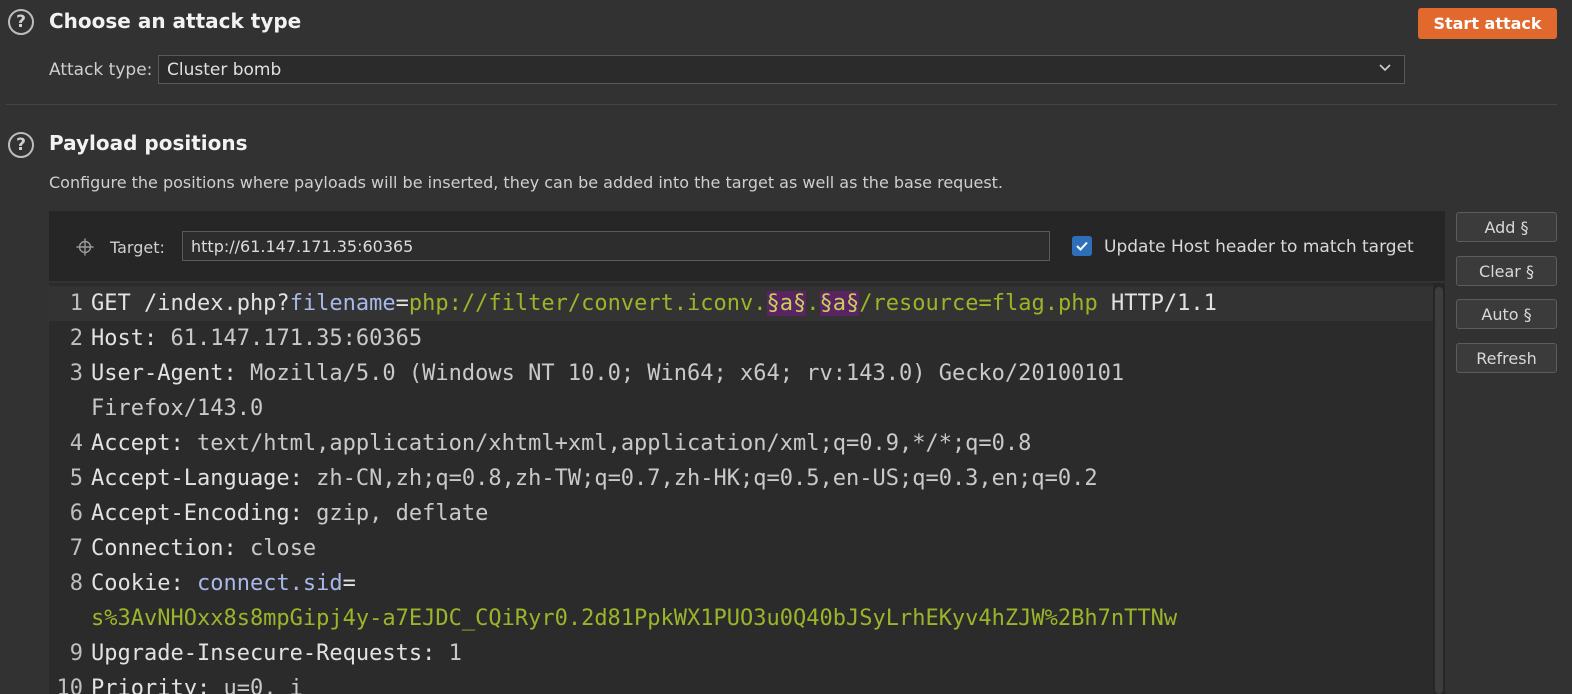  I want to click on auto-markers-button: Auto §, so click(1506, 314).